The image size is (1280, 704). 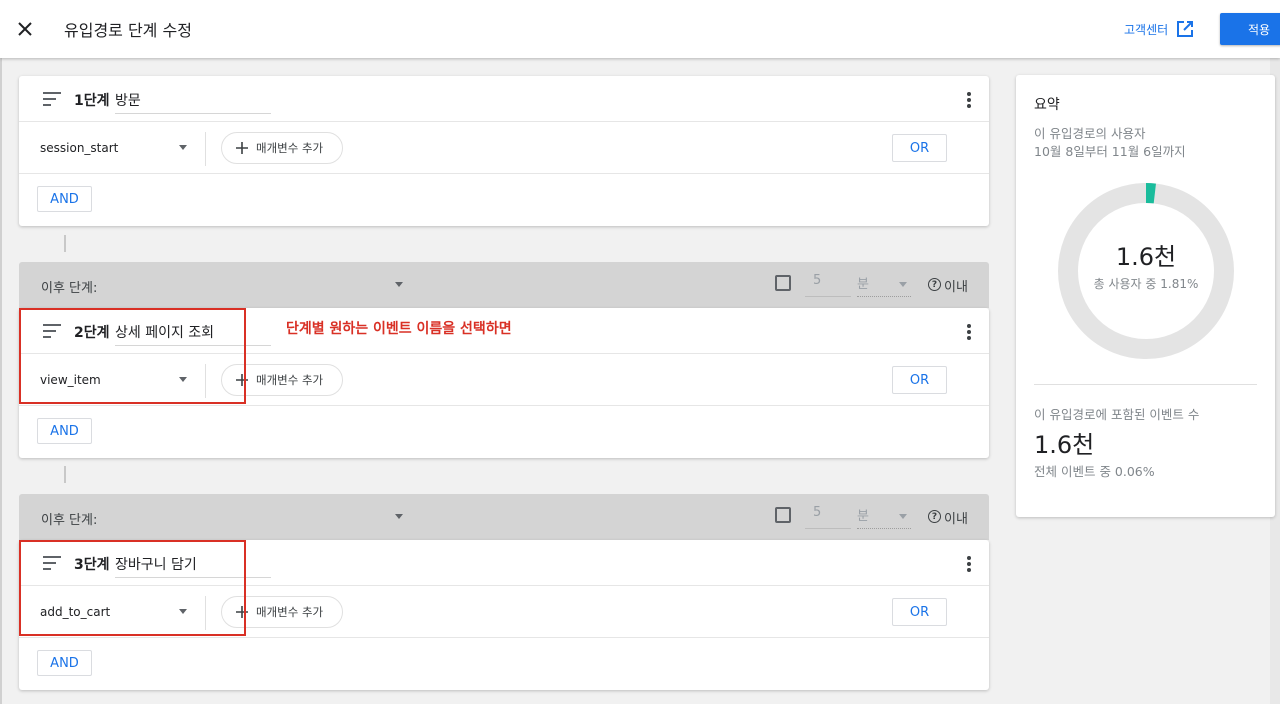 I want to click on events-label: 이 유입경로에 포함된 이벤트 수, so click(x=1117, y=414).